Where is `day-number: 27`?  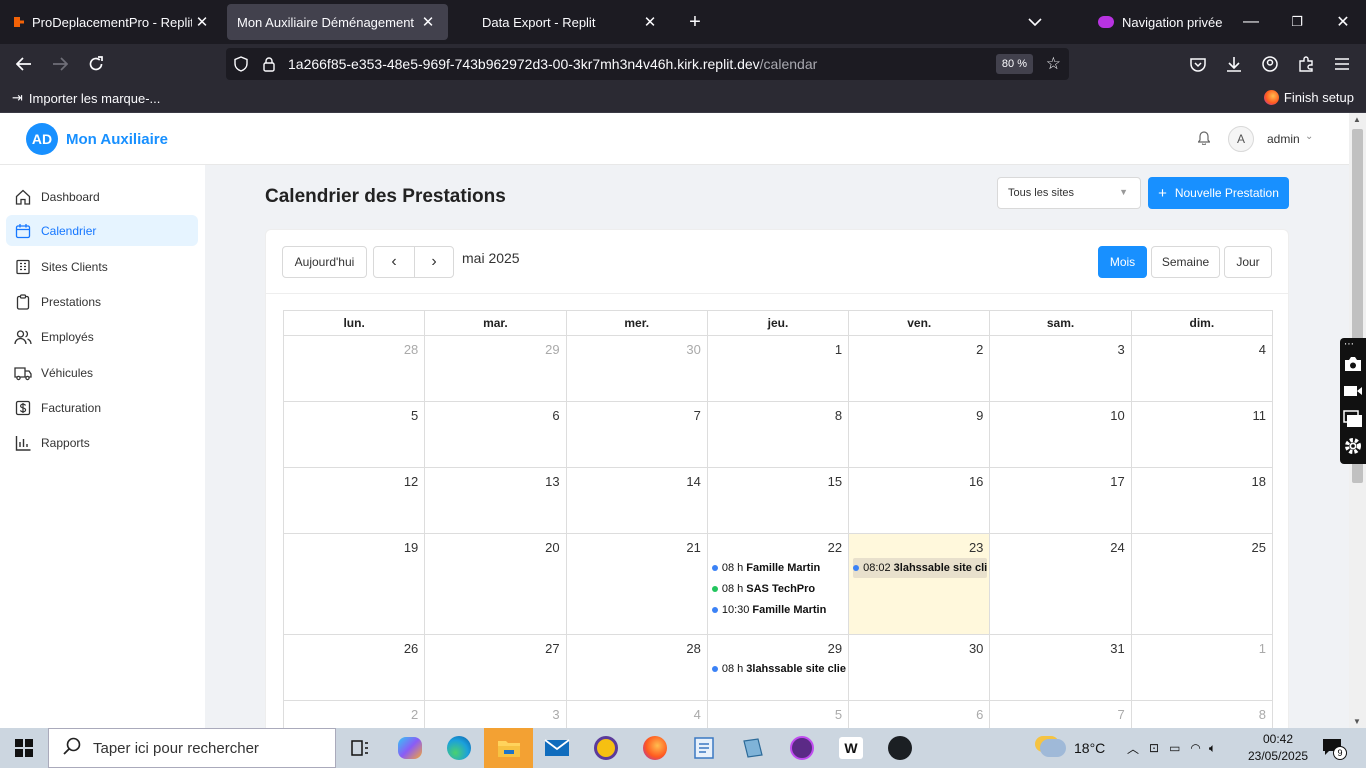 day-number: 27 is located at coordinates (495, 645).